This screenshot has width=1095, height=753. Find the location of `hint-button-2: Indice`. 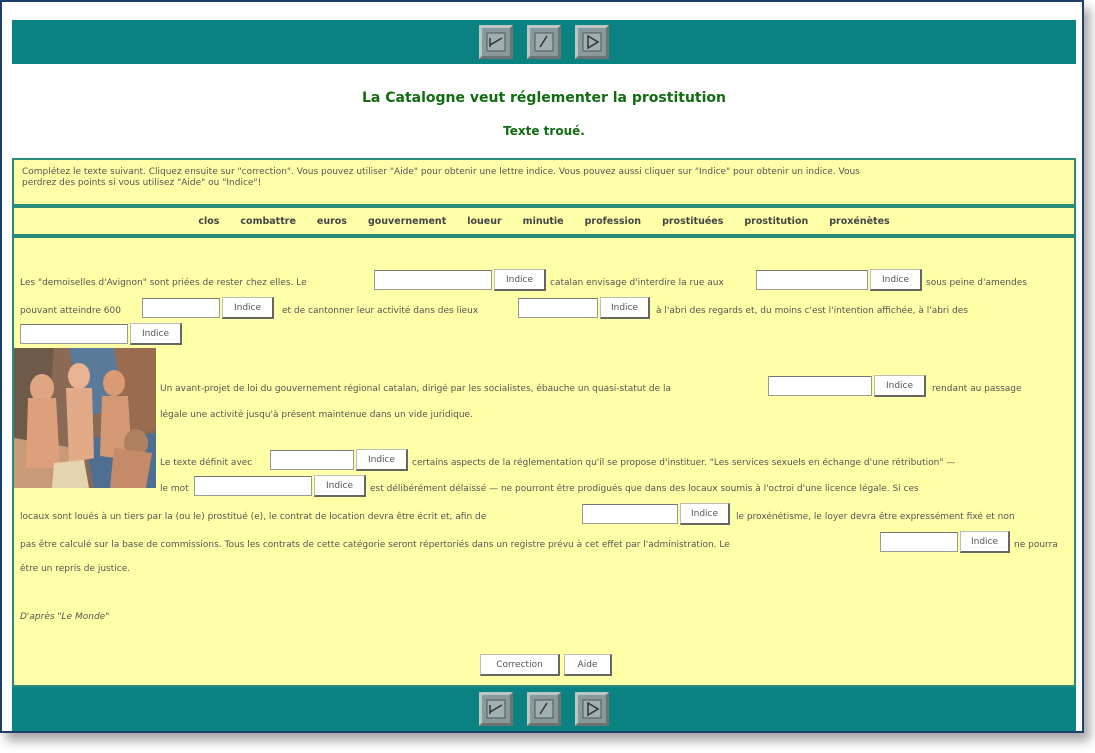

hint-button-2: Indice is located at coordinates (896, 280).